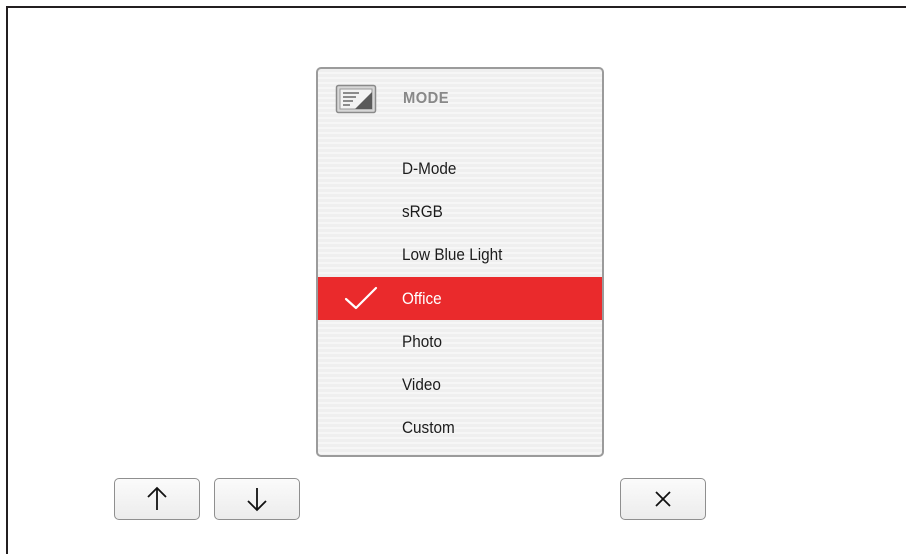 This screenshot has height=555, width=907. What do you see at coordinates (460, 102) in the screenshot?
I see `osd-header: MODE` at bounding box center [460, 102].